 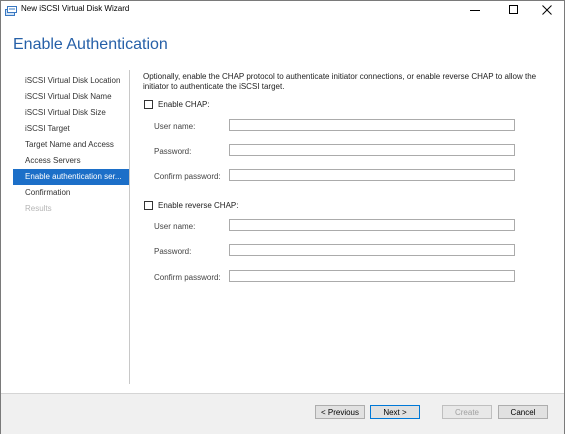 I want to click on maximize-button, so click(x=514, y=9).